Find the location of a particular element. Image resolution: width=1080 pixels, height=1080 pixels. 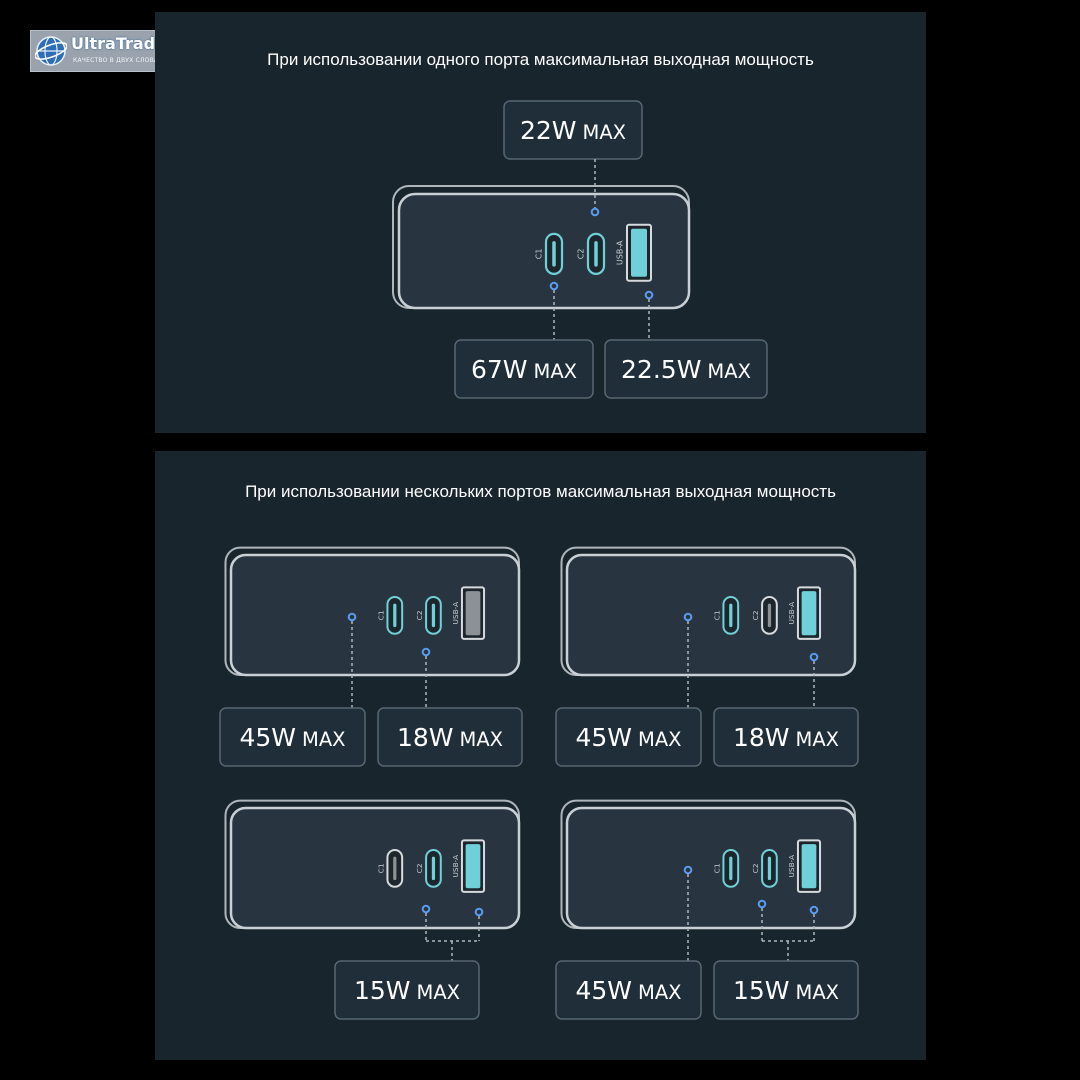

single-port-diagram: C1 C2 USB-A 22W MAX 67W MAX 22.5W MAX is located at coordinates (580, 249).